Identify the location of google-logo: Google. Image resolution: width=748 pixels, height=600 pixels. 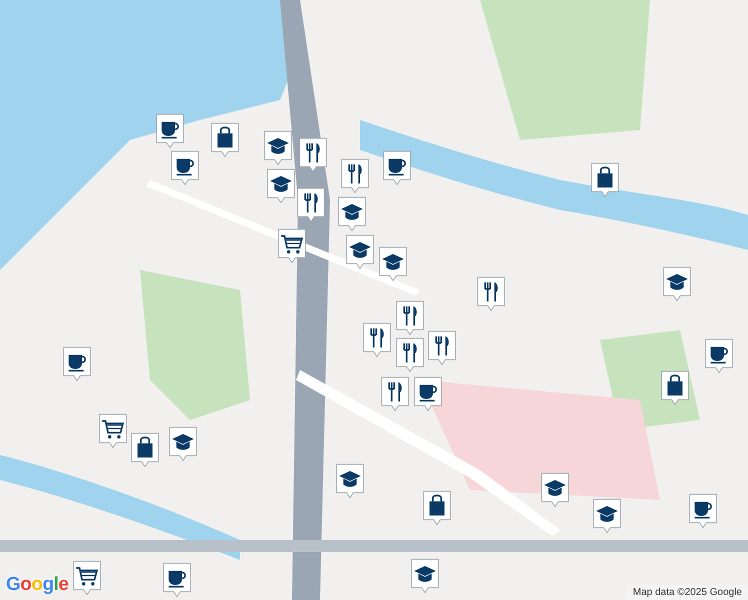
(37, 585).